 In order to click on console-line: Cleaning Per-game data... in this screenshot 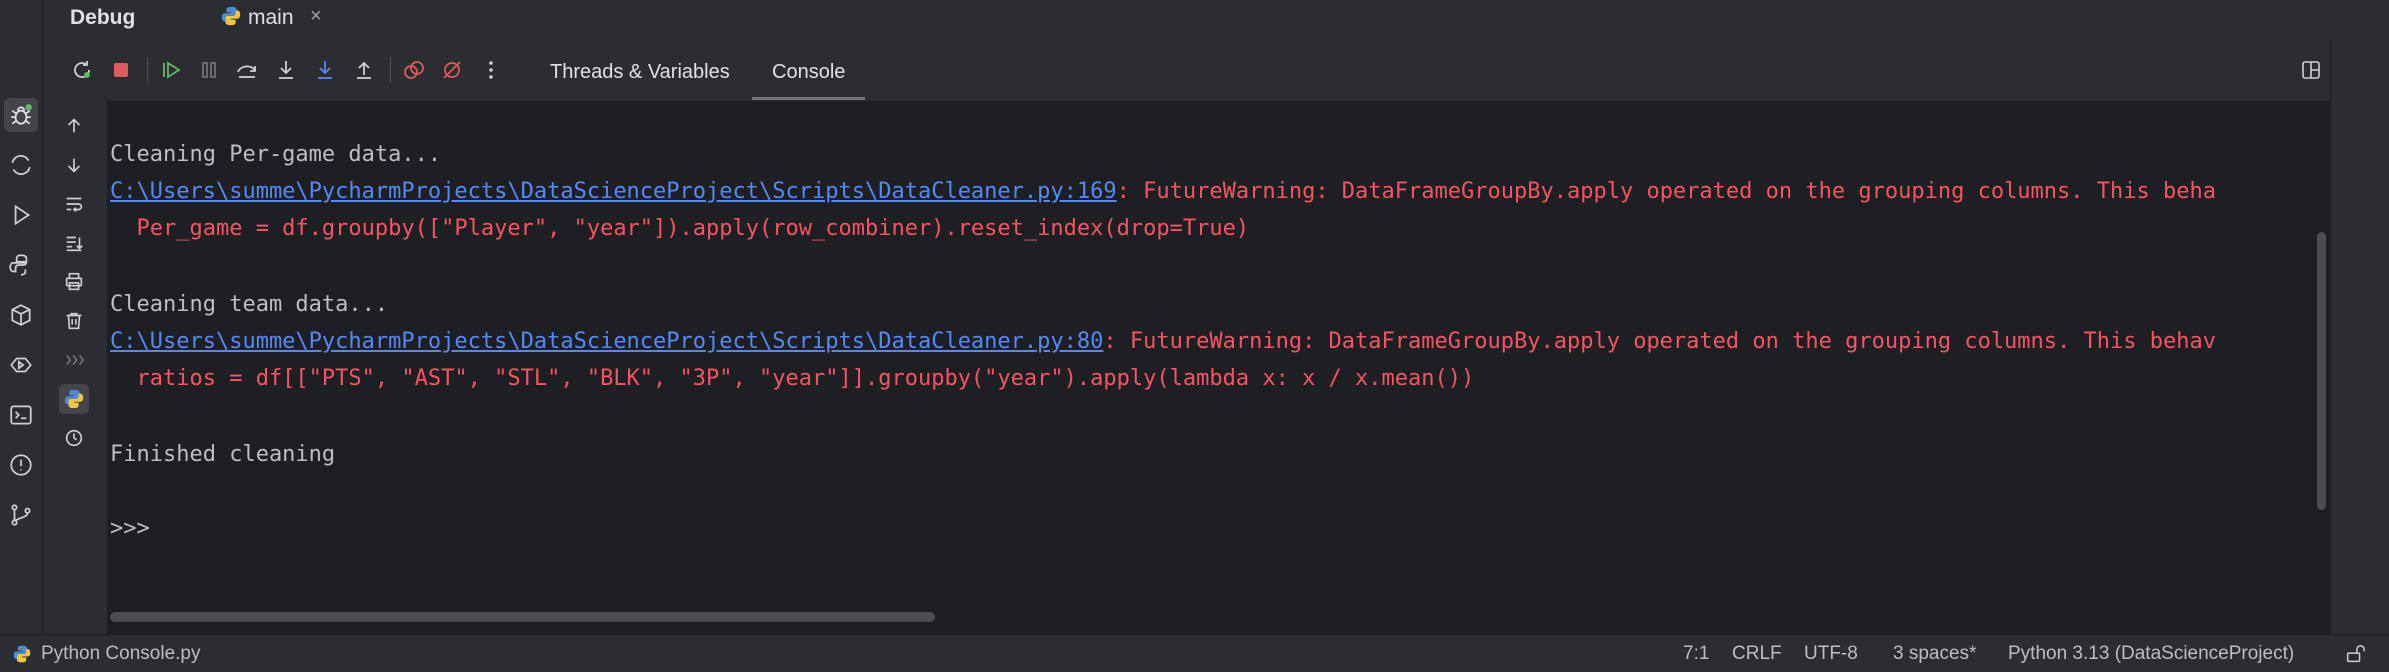, I will do `click(276, 154)`.